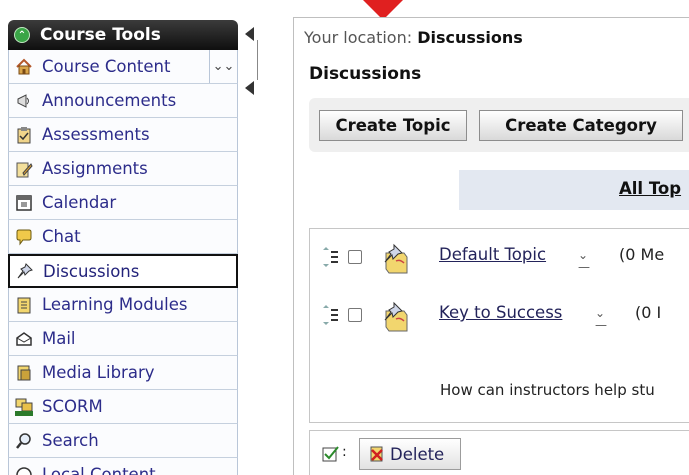  I want to click on sidebar-item-local-content: Local Content, so click(123, 466).